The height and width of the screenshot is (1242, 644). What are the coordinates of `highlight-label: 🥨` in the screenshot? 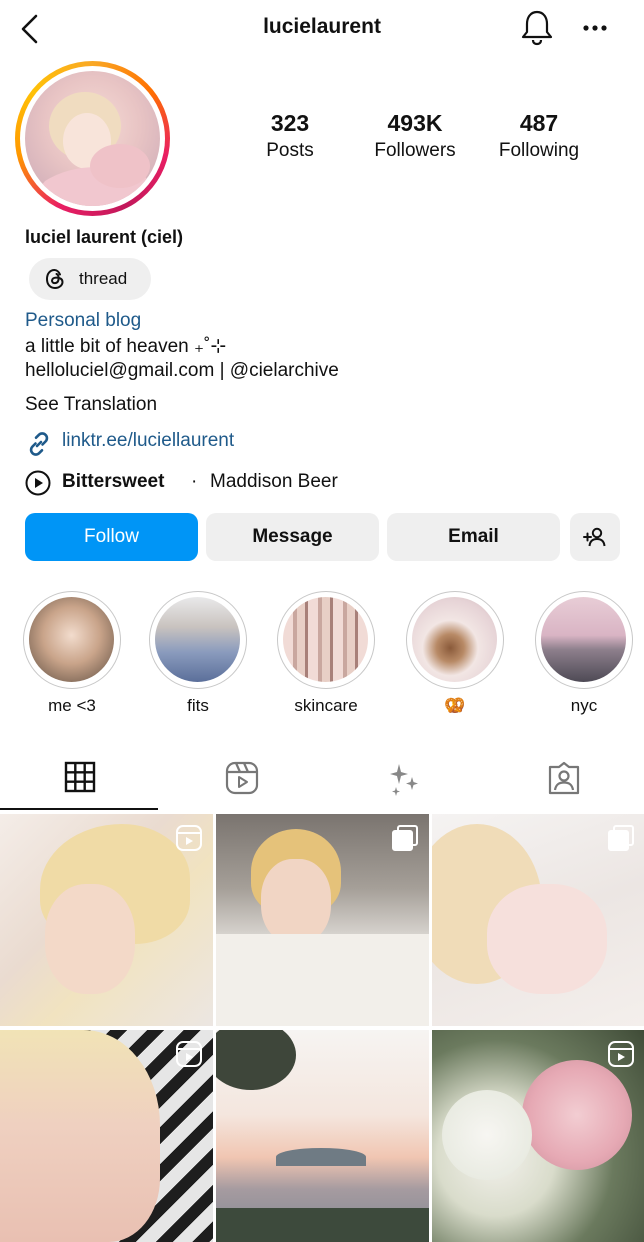 It's located at (455, 705).